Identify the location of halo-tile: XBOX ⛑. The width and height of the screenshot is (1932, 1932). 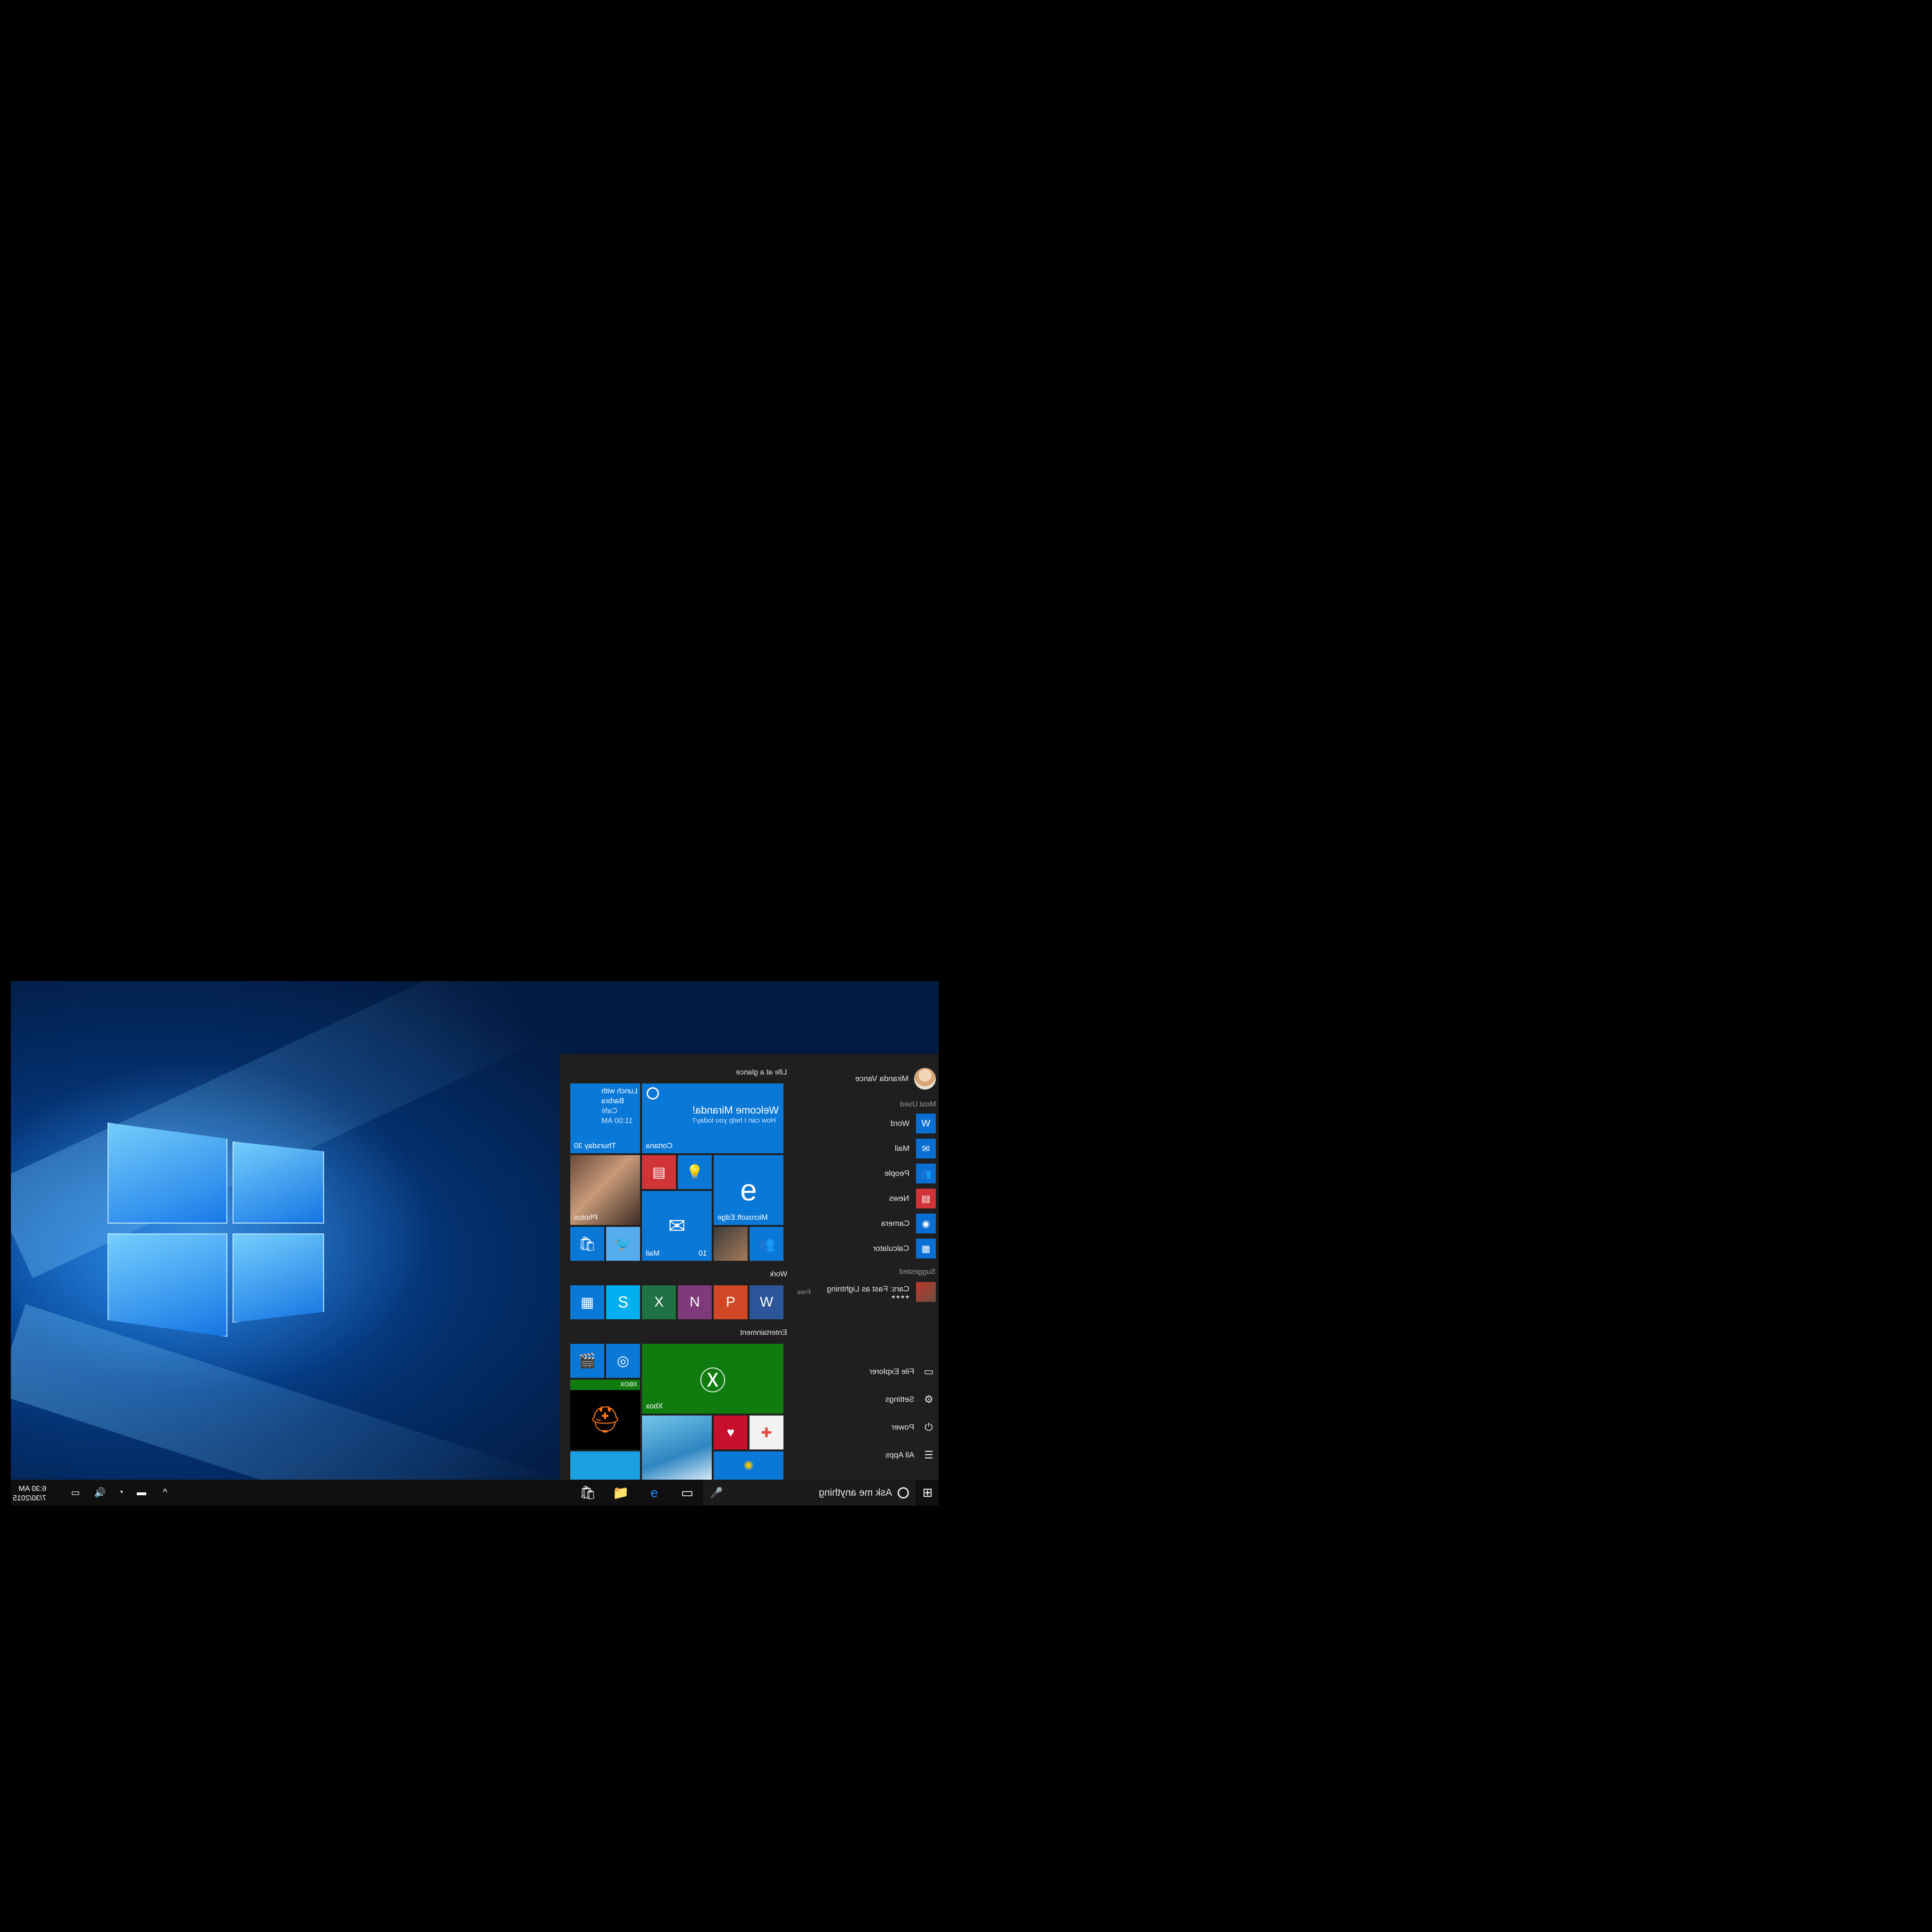
(605, 1415).